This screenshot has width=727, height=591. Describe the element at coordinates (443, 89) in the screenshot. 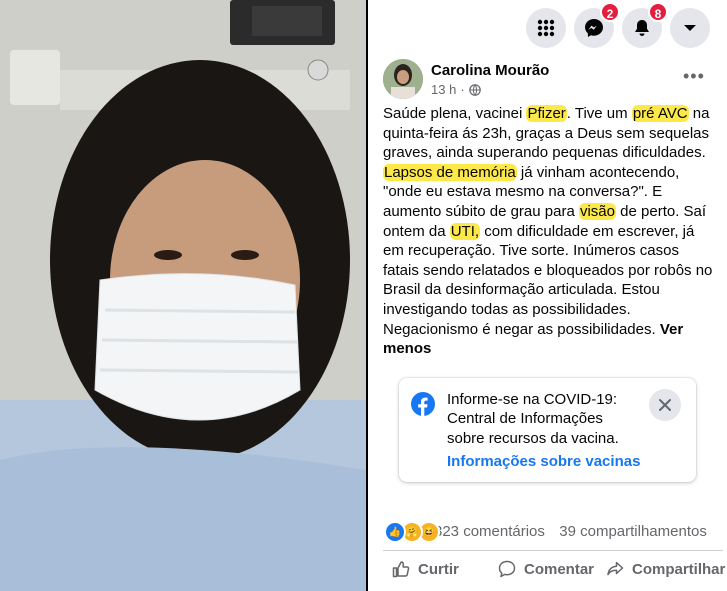

I see `post-time: 13 h` at that location.